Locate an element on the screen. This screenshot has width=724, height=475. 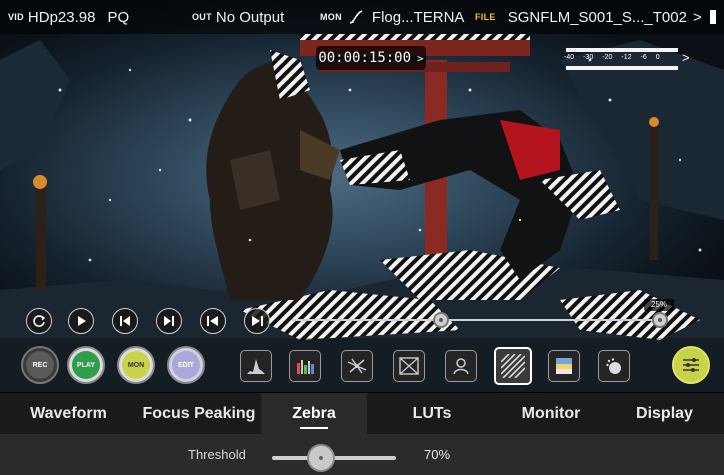
skip-forward-icon is located at coordinates (257, 321).